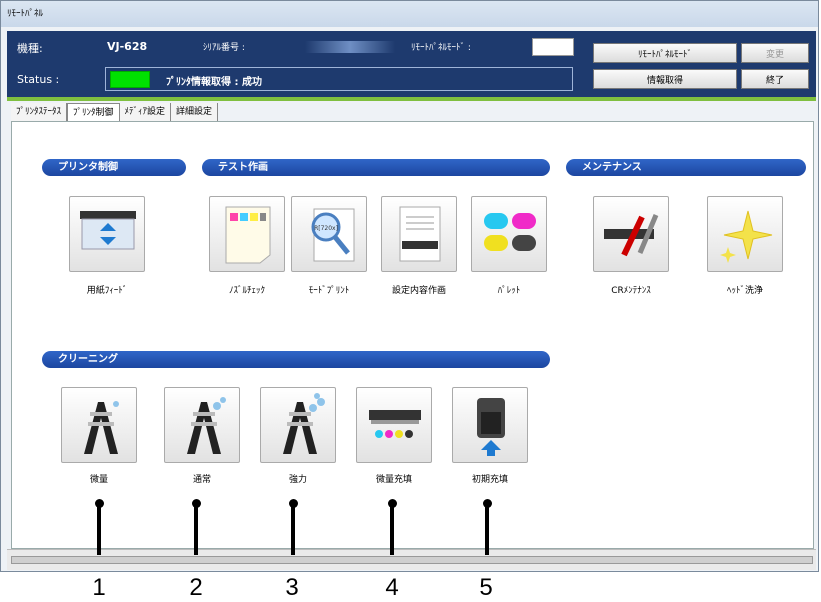  I want to click on settings-print-label: 設定内容作画, so click(418, 291).